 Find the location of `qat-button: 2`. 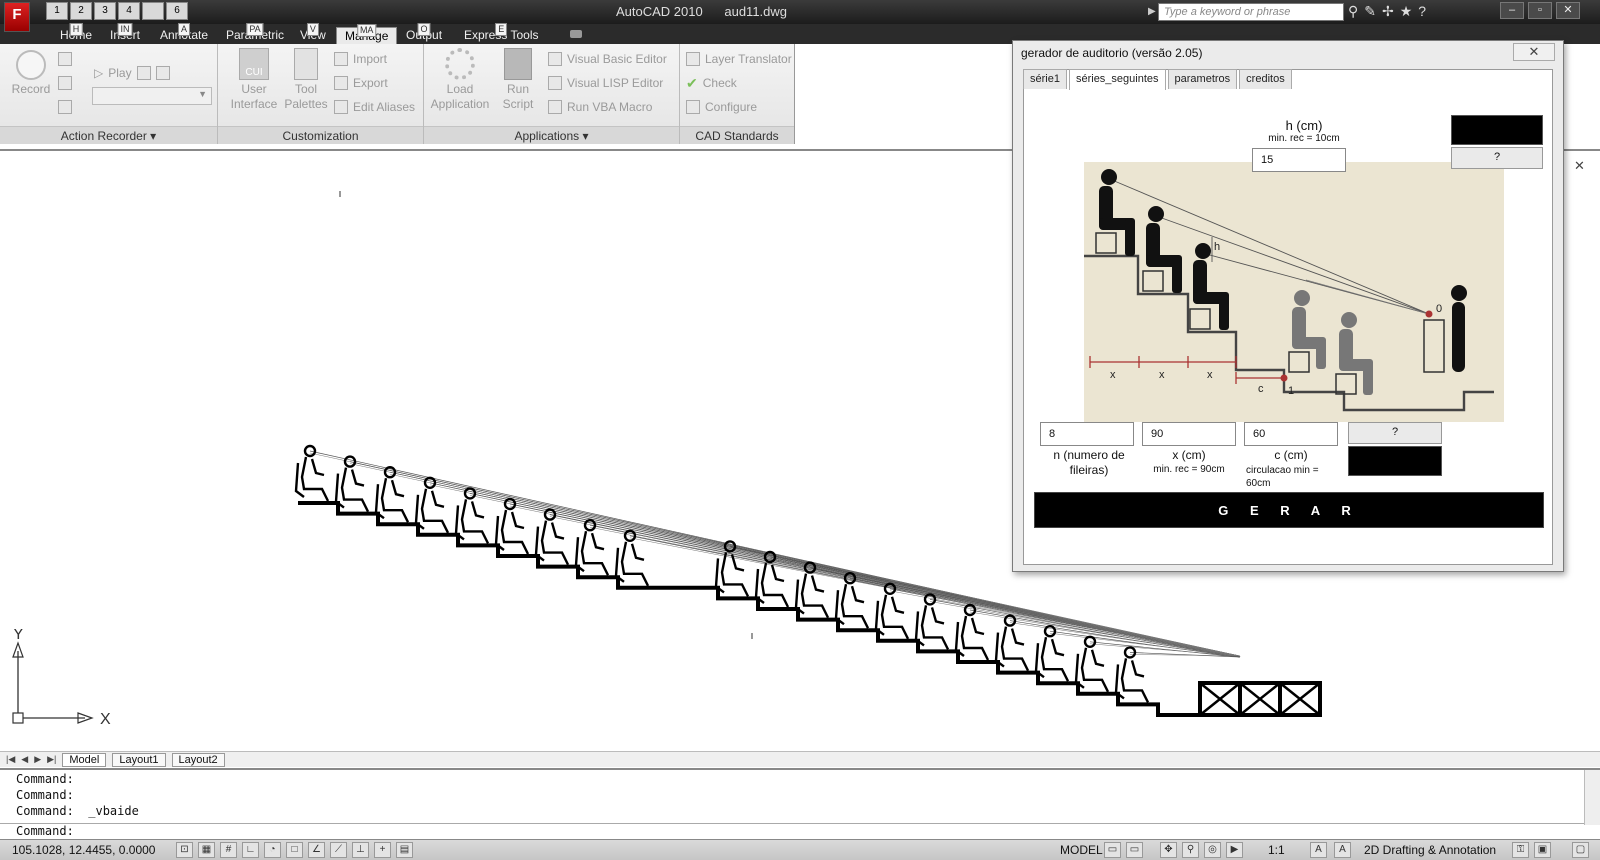

qat-button: 2 is located at coordinates (81, 11).